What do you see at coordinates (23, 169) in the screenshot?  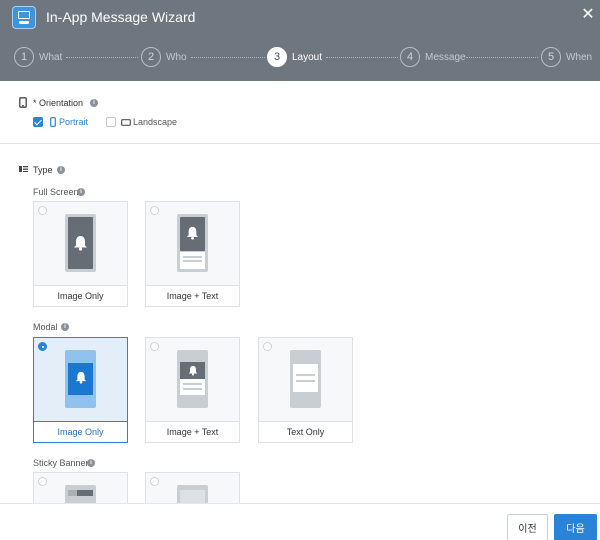 I see `layout-type-icon` at bounding box center [23, 169].